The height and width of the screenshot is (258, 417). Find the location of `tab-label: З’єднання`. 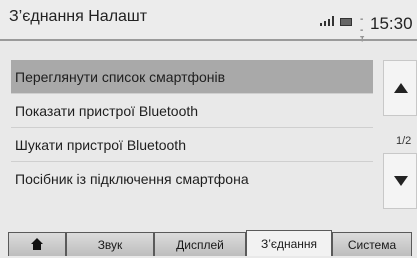

tab-label: З’єднання is located at coordinates (289, 244).